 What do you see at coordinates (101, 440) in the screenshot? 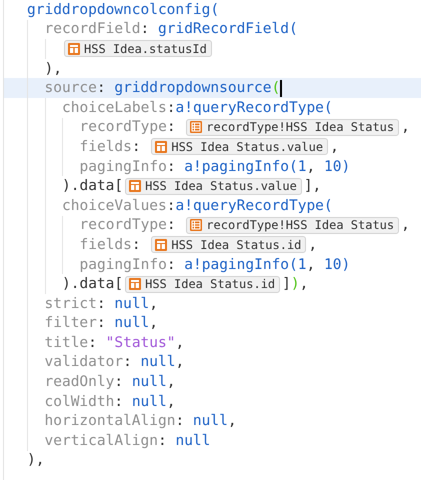
I see `property-name: verticalAlign` at bounding box center [101, 440].